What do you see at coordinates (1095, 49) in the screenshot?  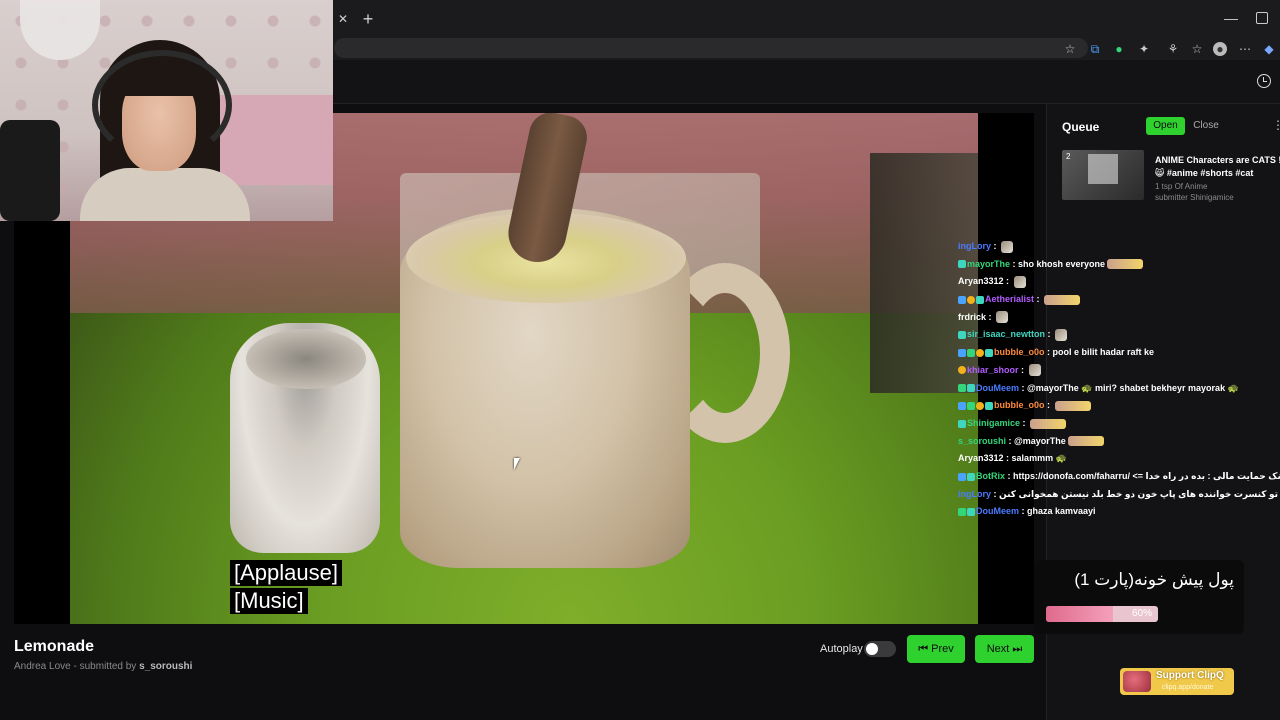 I see `translate-icon: ⧉` at bounding box center [1095, 49].